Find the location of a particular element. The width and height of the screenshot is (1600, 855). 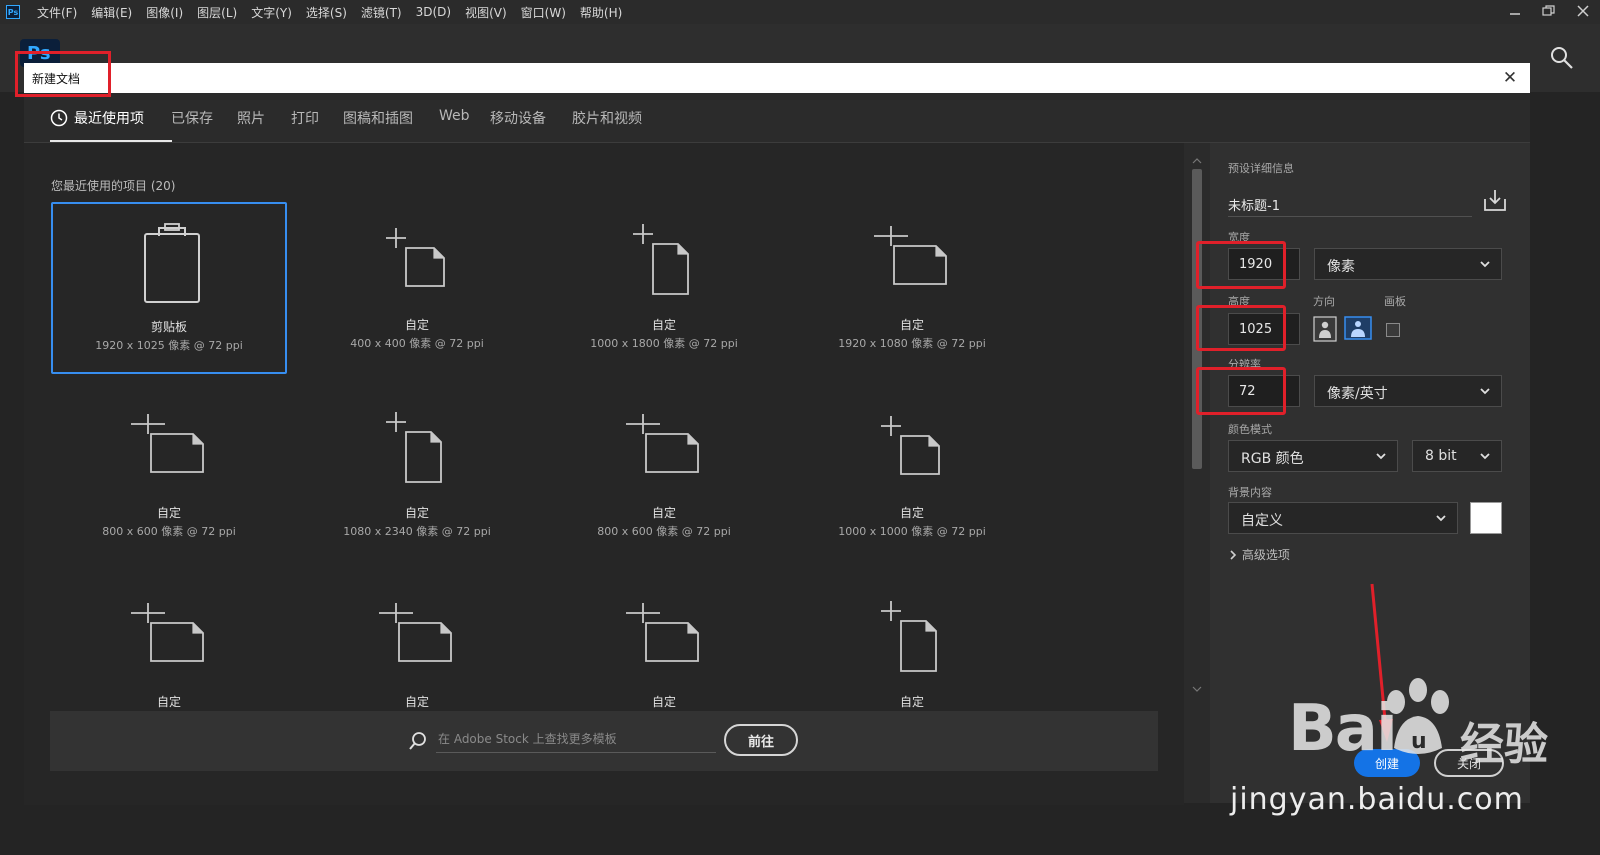

tab-film-video: 胶片和视频 is located at coordinates (607, 118).